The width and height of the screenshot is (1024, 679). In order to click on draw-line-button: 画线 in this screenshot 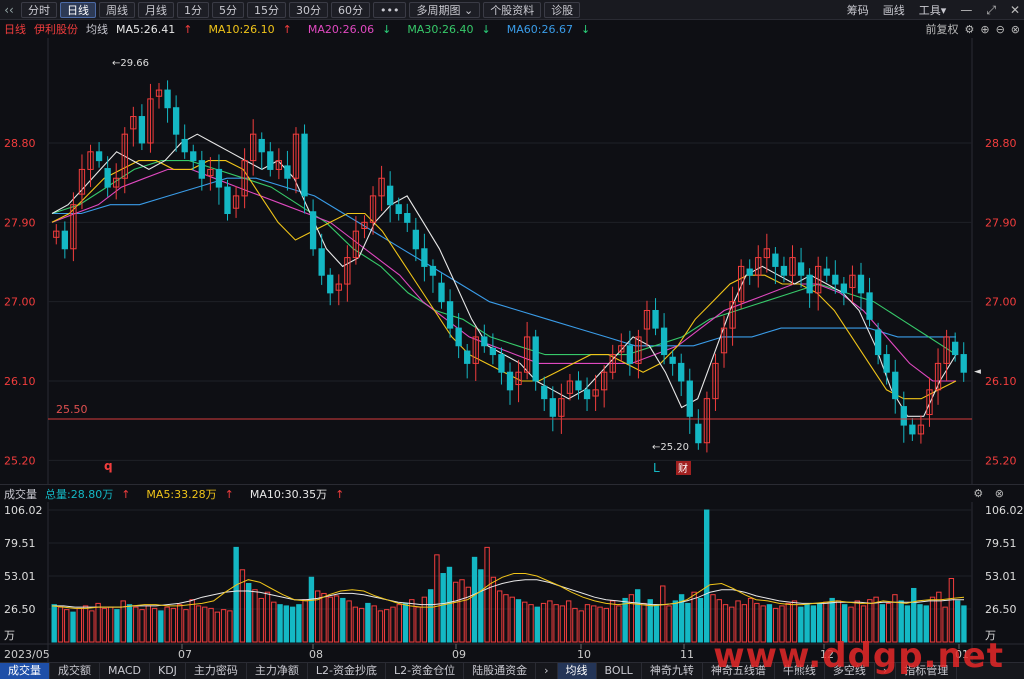, I will do `click(894, 10)`.